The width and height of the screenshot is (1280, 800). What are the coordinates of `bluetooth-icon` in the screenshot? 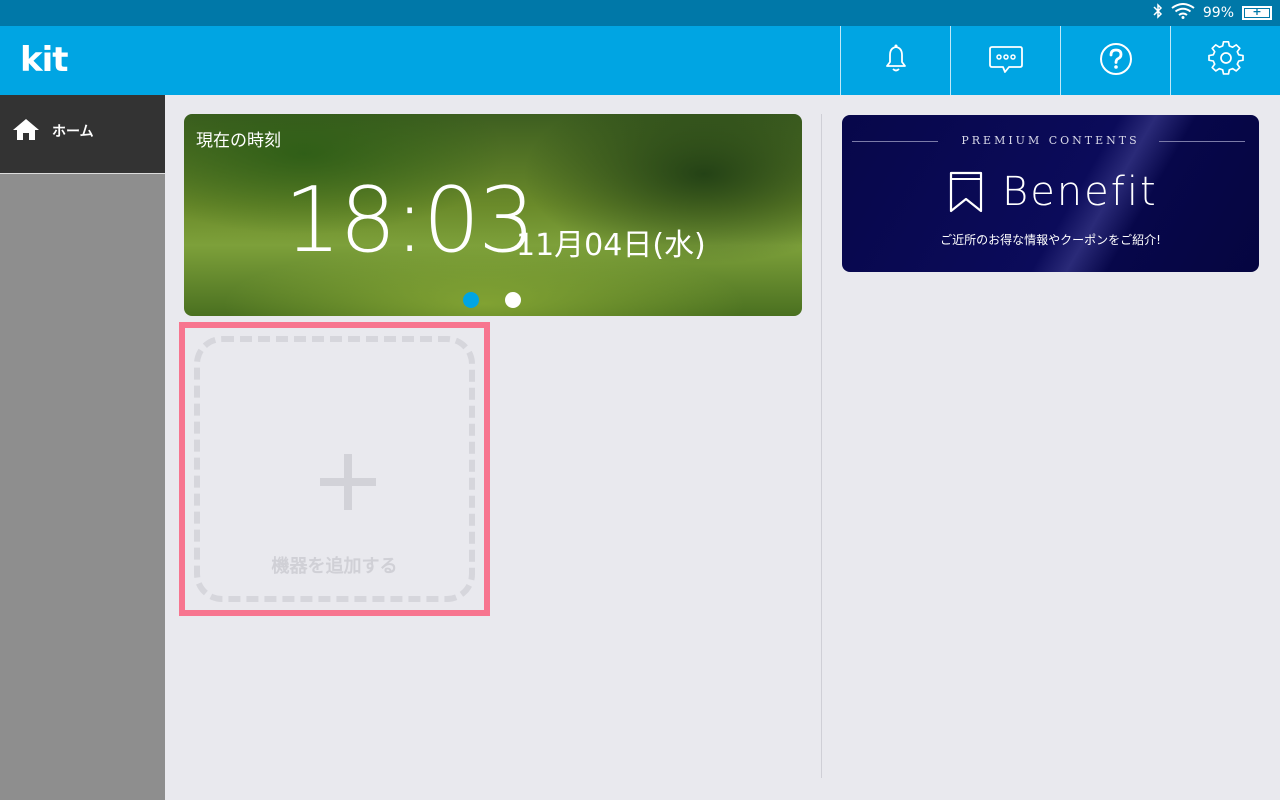 It's located at (1158, 13).